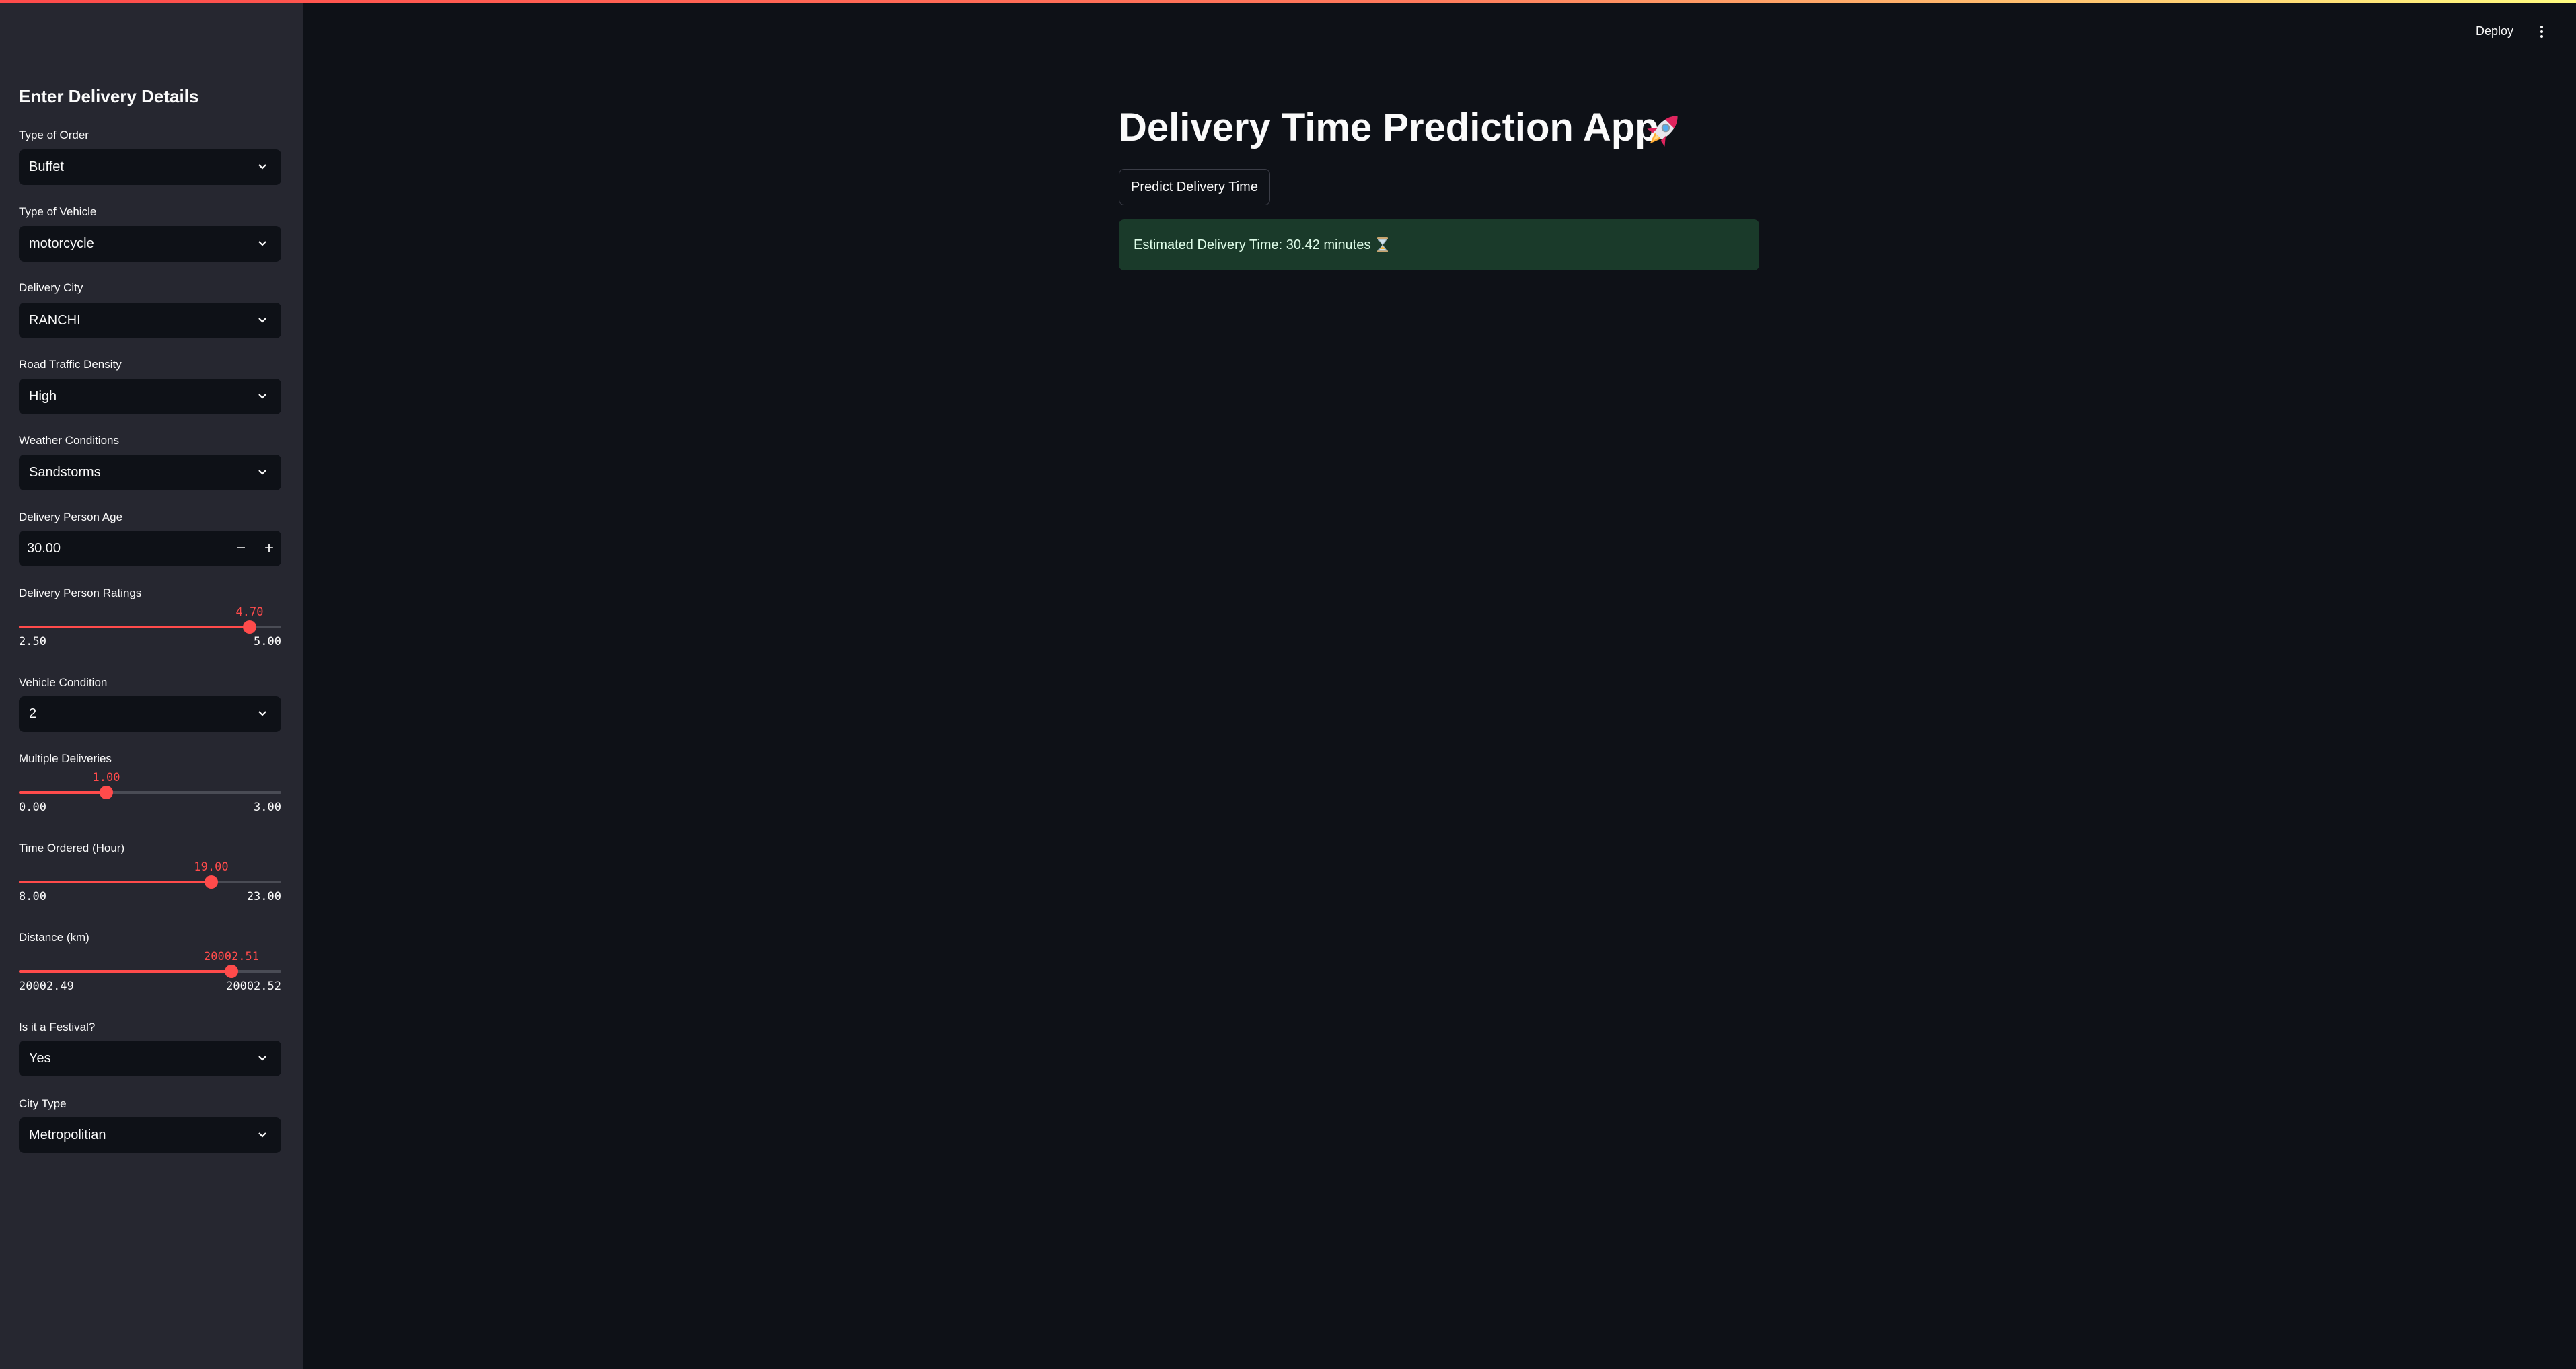  I want to click on slider-current-value: 20002.51, so click(231, 956).